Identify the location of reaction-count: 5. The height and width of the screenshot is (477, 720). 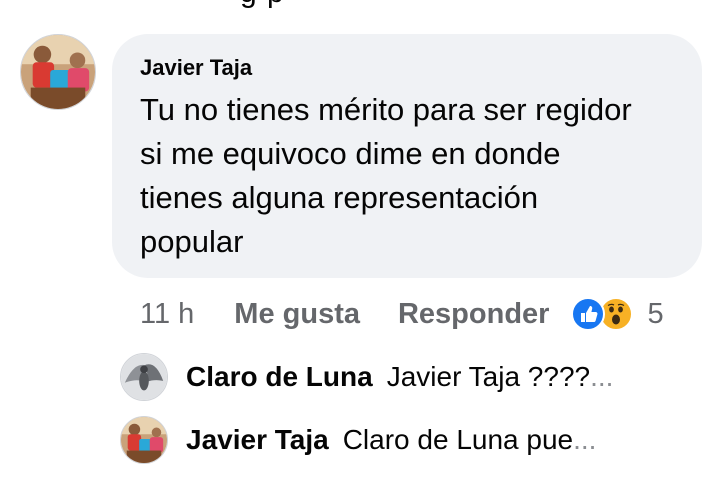
(655, 313).